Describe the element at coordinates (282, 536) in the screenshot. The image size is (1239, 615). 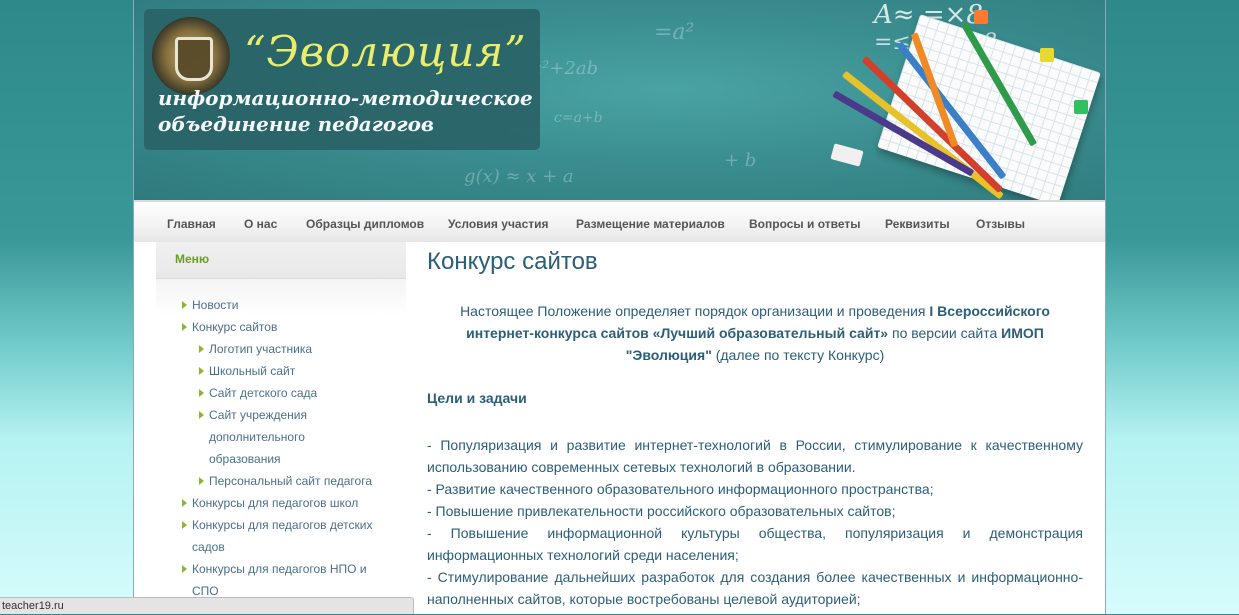
I see `sidebar-item-kindergarten-teachers-contests: Конкурсы для педагогов детских садов` at that location.